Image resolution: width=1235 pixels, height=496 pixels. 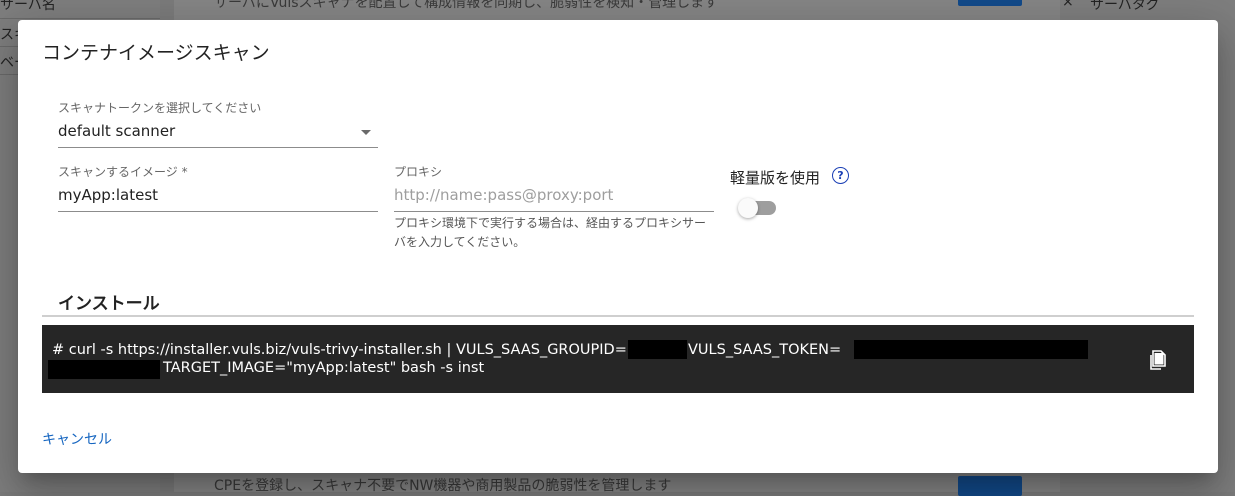 What do you see at coordinates (840, 175) in the screenshot?
I see `help-circle-icon: ?` at bounding box center [840, 175].